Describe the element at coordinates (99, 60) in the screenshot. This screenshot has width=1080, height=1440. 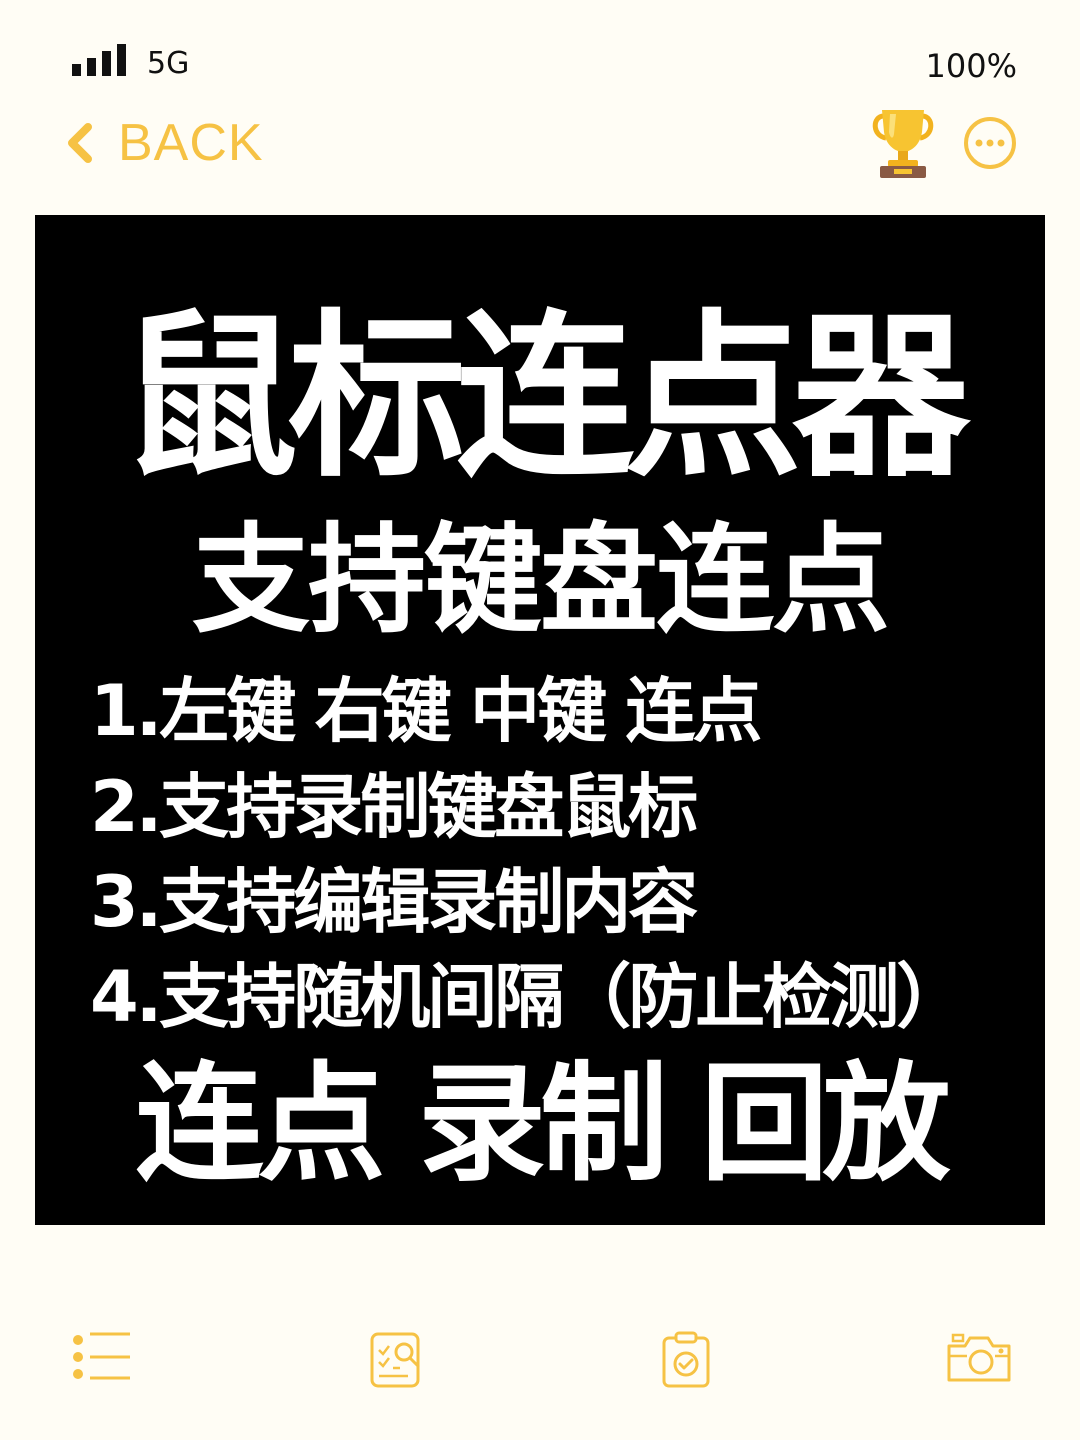
I see `signal-icon` at that location.